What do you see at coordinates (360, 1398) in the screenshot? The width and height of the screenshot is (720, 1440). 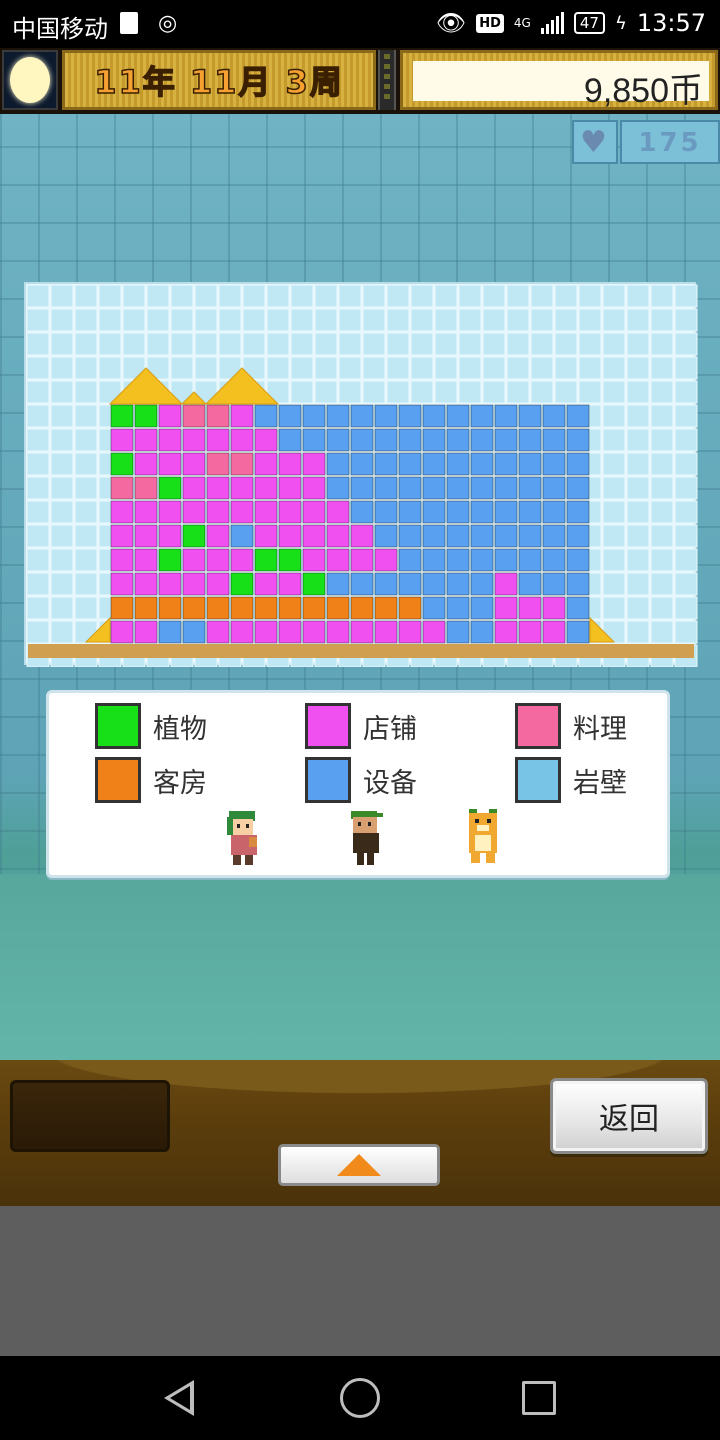 I see `nav-home-icon` at bounding box center [360, 1398].